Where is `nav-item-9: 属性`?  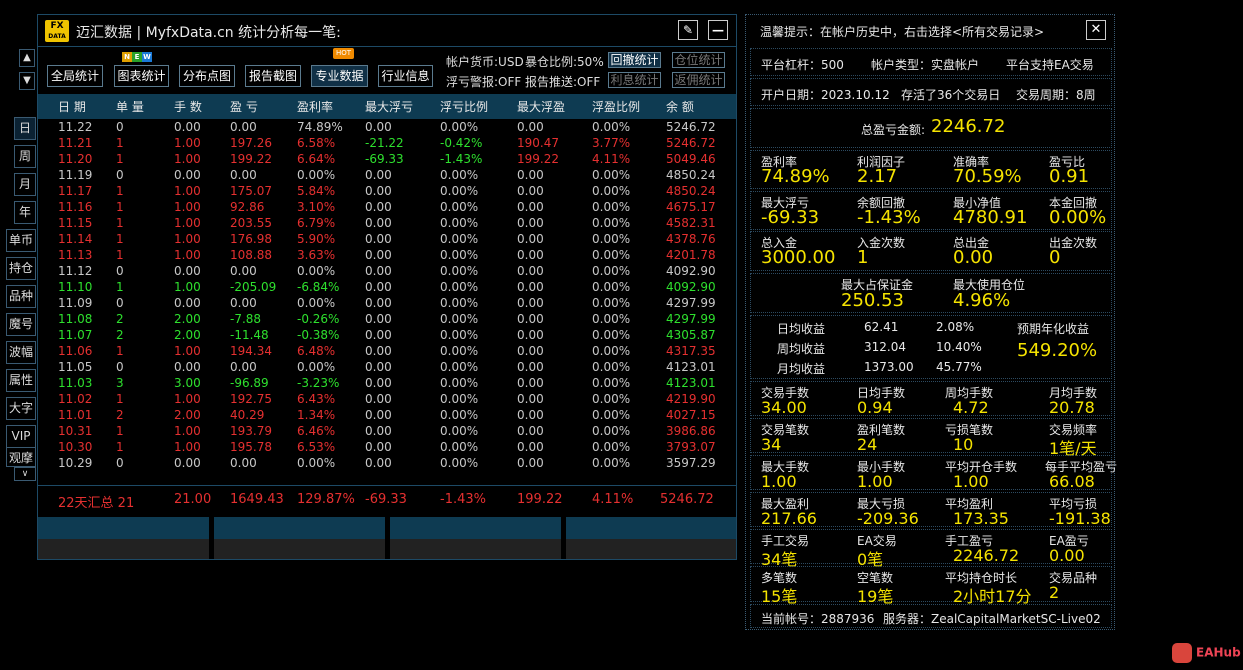 nav-item-9: 属性 is located at coordinates (21, 380).